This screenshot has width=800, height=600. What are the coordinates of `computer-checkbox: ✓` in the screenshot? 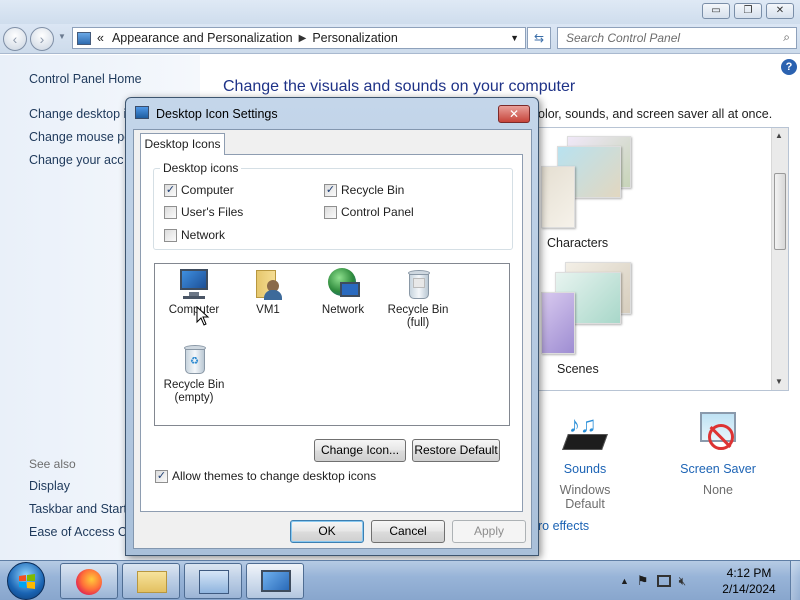 It's located at (170, 190).